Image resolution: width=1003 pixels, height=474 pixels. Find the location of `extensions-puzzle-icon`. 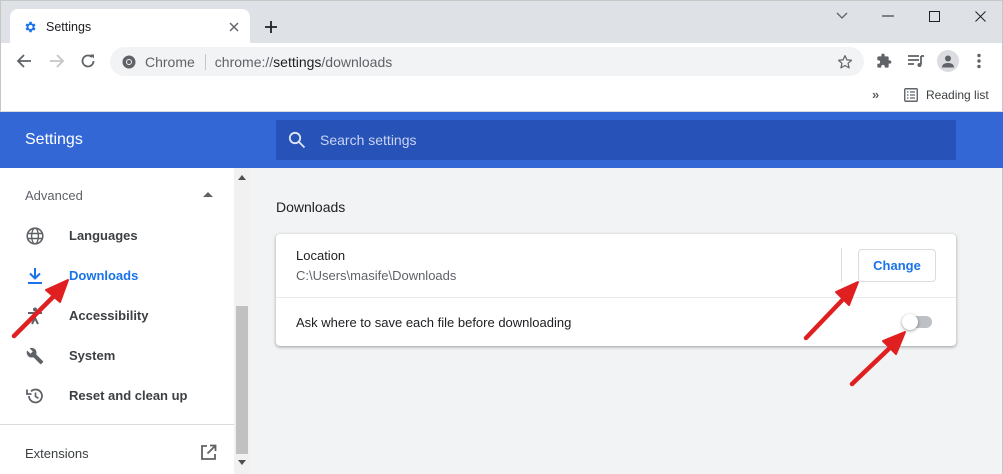

extensions-puzzle-icon is located at coordinates (884, 61).